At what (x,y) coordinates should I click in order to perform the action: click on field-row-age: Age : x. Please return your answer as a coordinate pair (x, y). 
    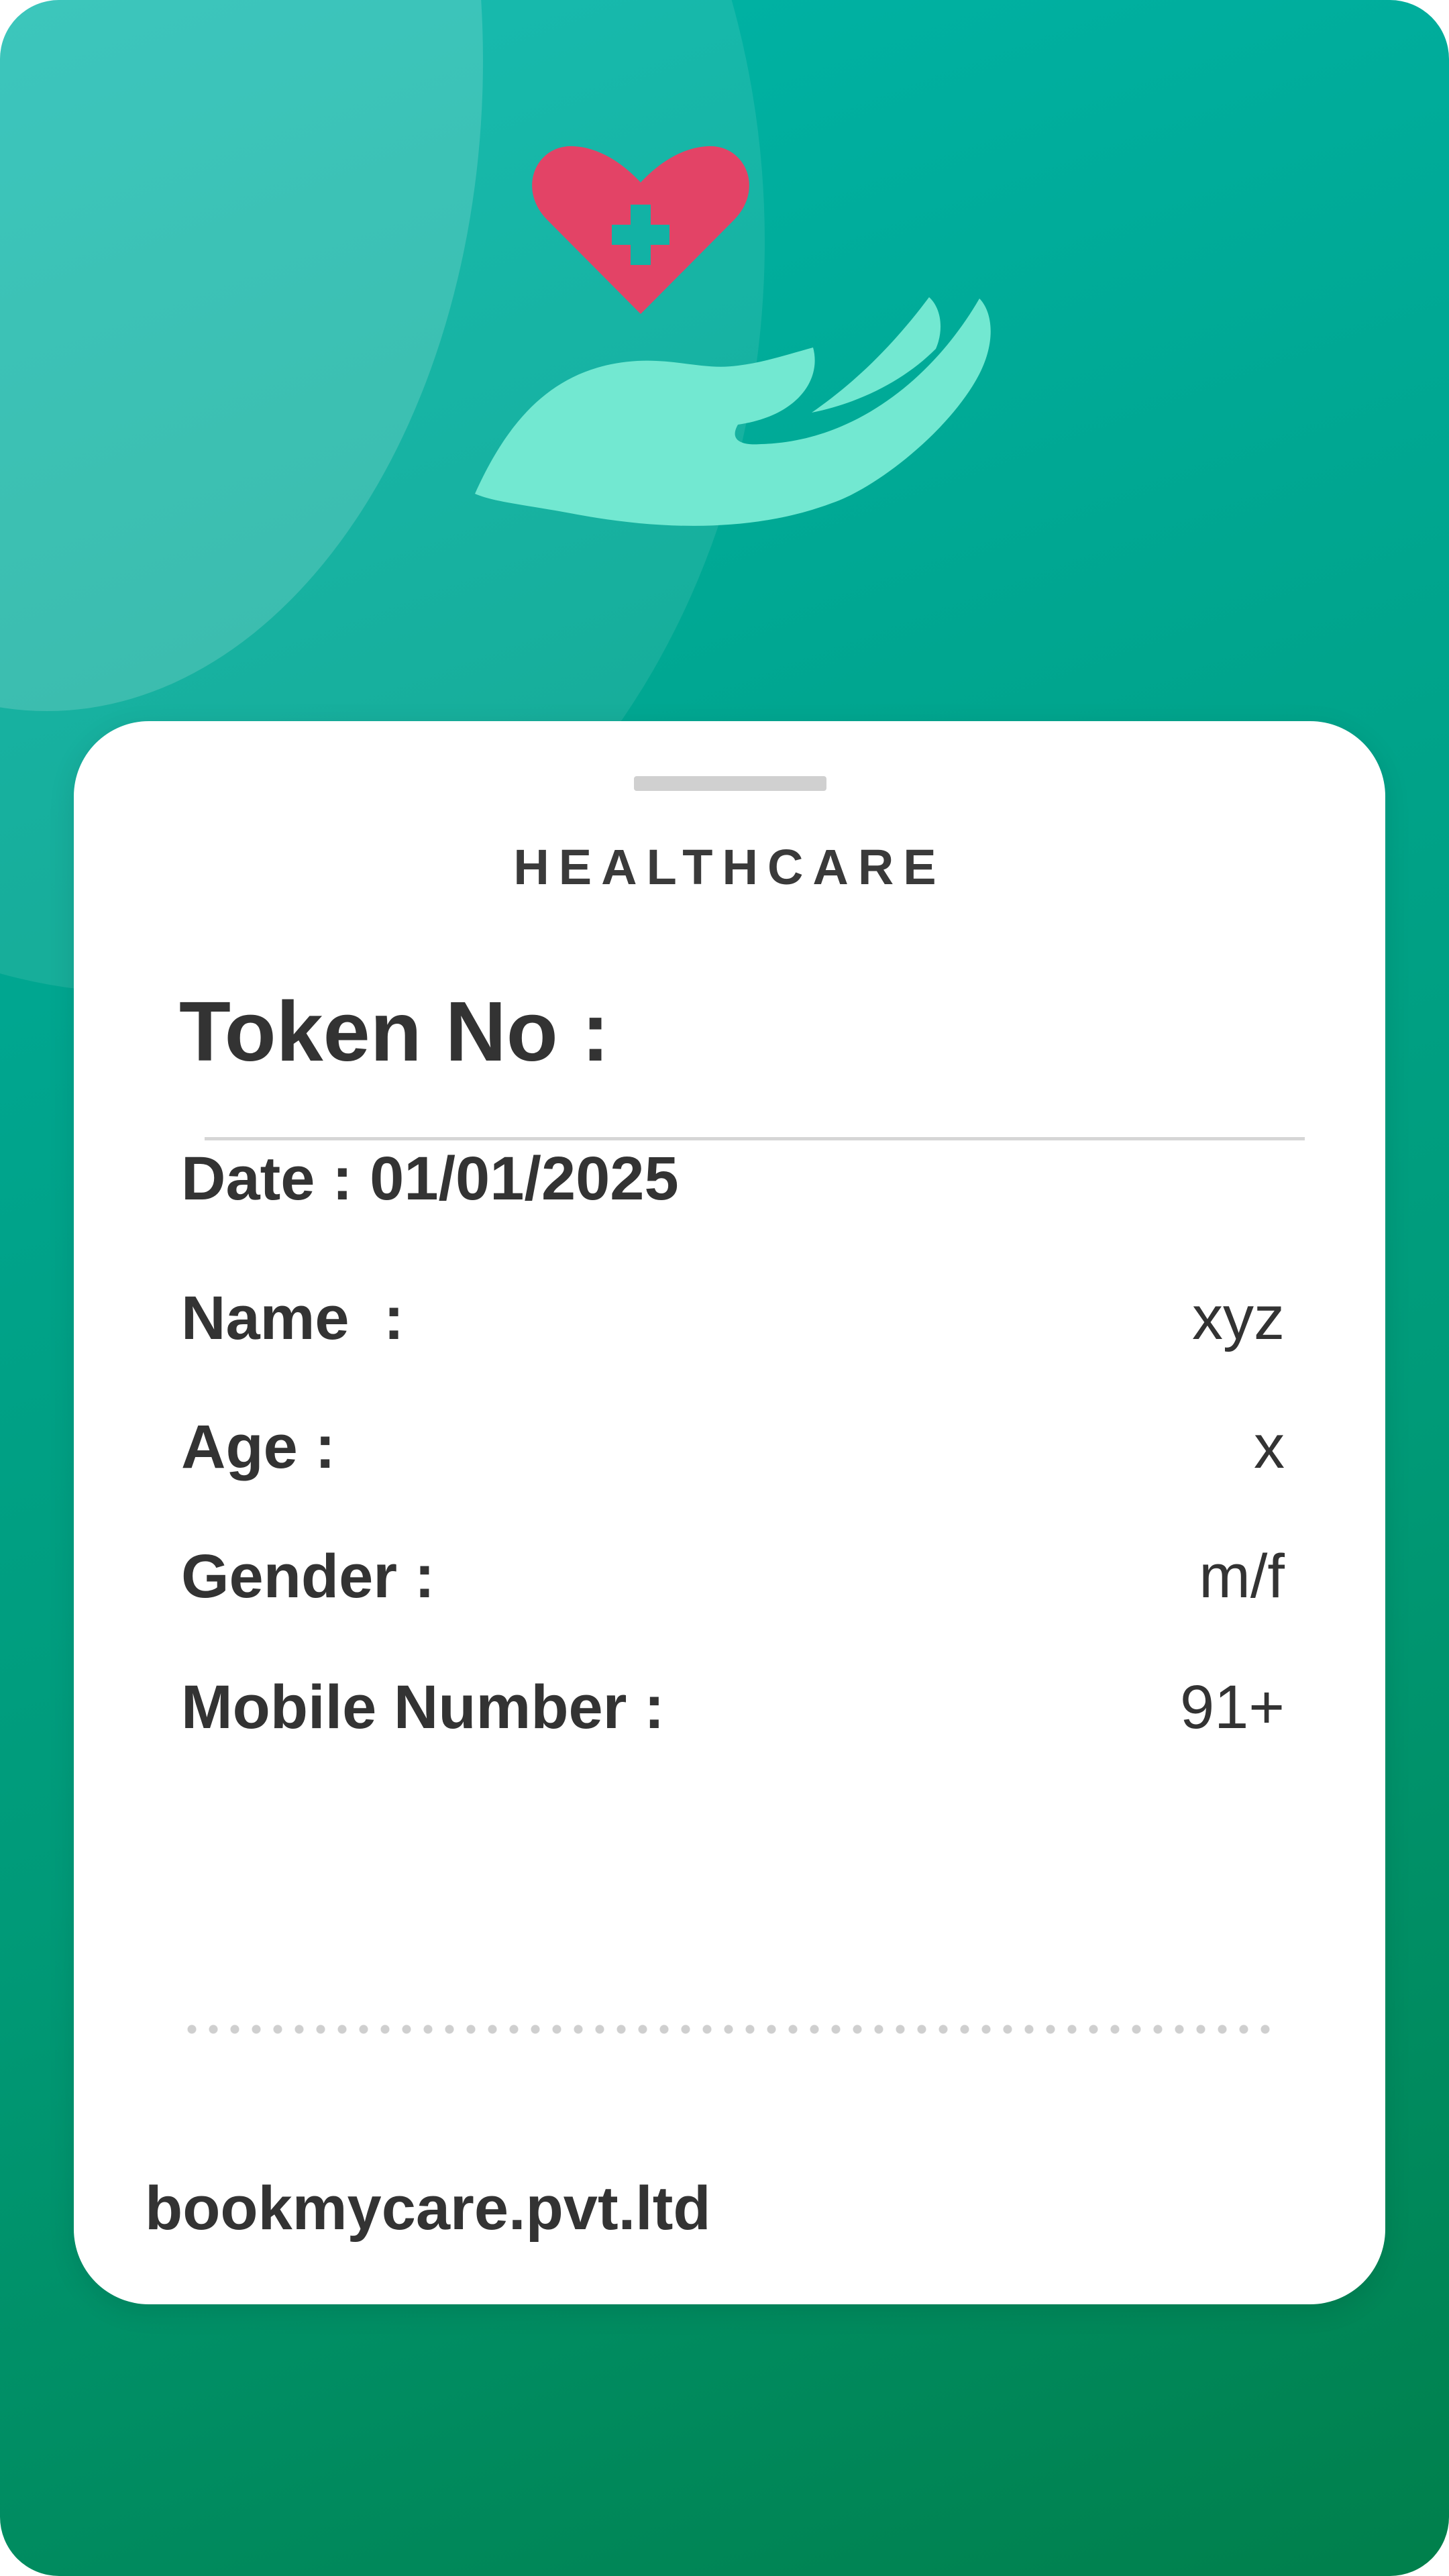
    Looking at the image, I should click on (733, 1447).